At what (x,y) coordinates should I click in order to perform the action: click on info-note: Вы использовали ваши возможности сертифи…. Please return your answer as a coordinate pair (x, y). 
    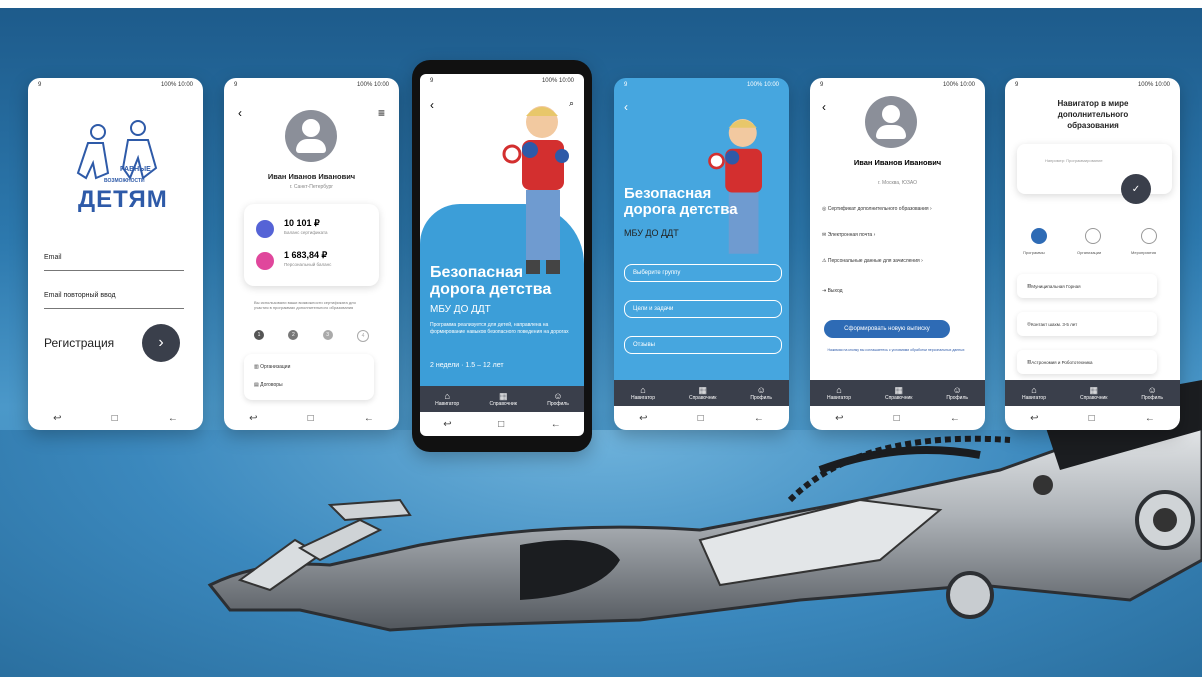
    Looking at the image, I should click on (305, 305).